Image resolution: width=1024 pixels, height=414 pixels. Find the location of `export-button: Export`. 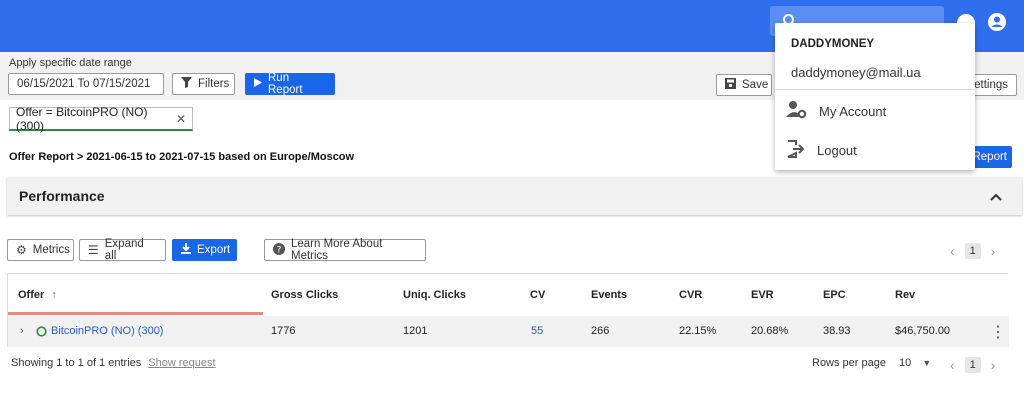

export-button: Export is located at coordinates (204, 250).